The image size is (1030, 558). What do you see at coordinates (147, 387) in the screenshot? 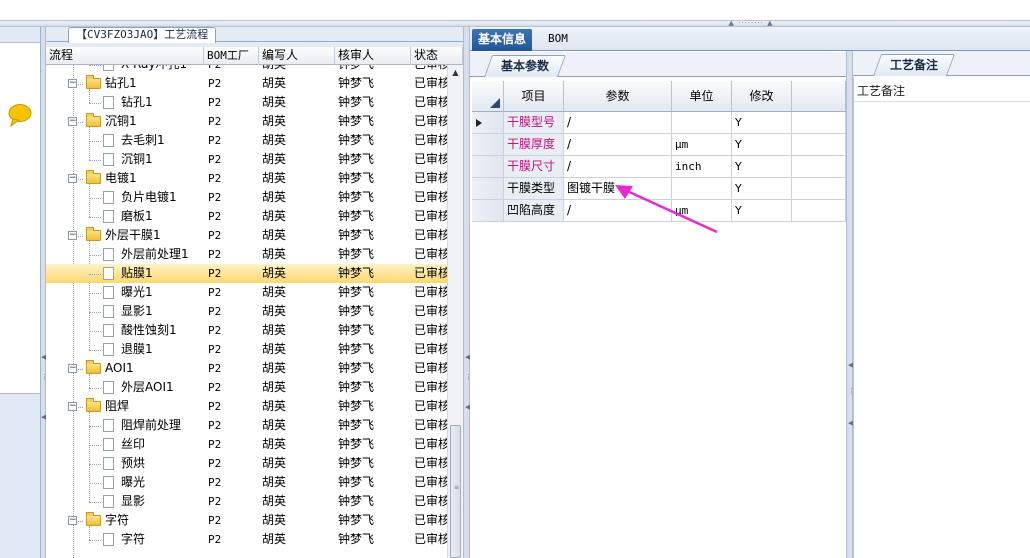
I see `tree-node-label: 外层AOI1` at bounding box center [147, 387].